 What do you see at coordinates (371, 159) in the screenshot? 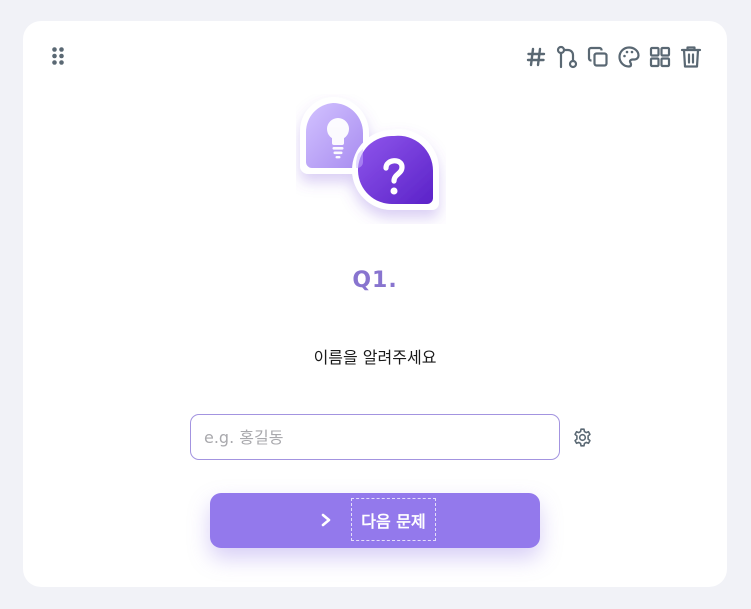
I see `question-illustration` at bounding box center [371, 159].